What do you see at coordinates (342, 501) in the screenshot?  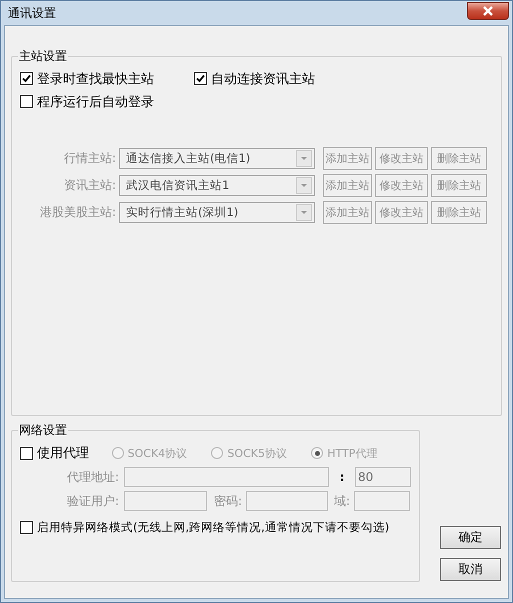 I see `field-label: 域:` at bounding box center [342, 501].